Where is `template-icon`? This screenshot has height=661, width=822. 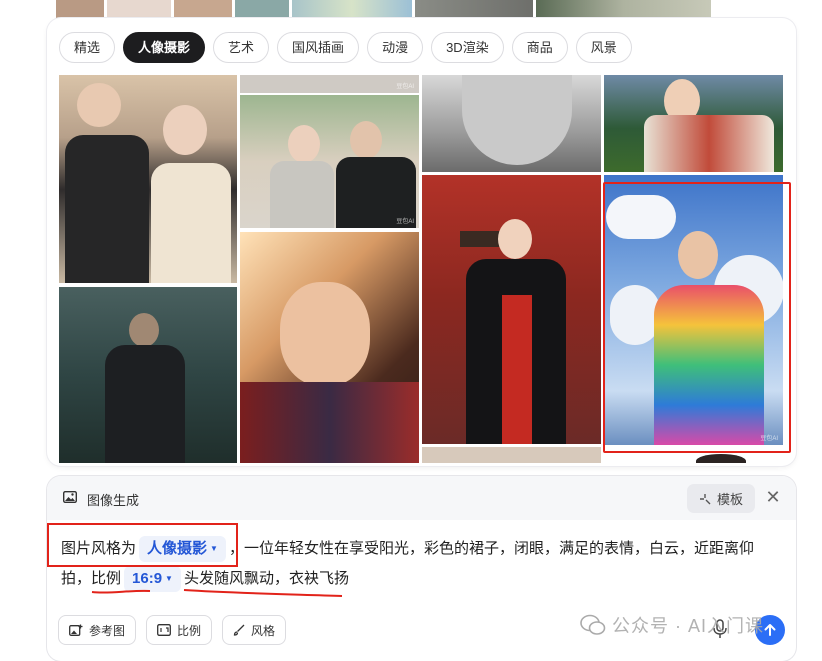
template-icon is located at coordinates (705, 498).